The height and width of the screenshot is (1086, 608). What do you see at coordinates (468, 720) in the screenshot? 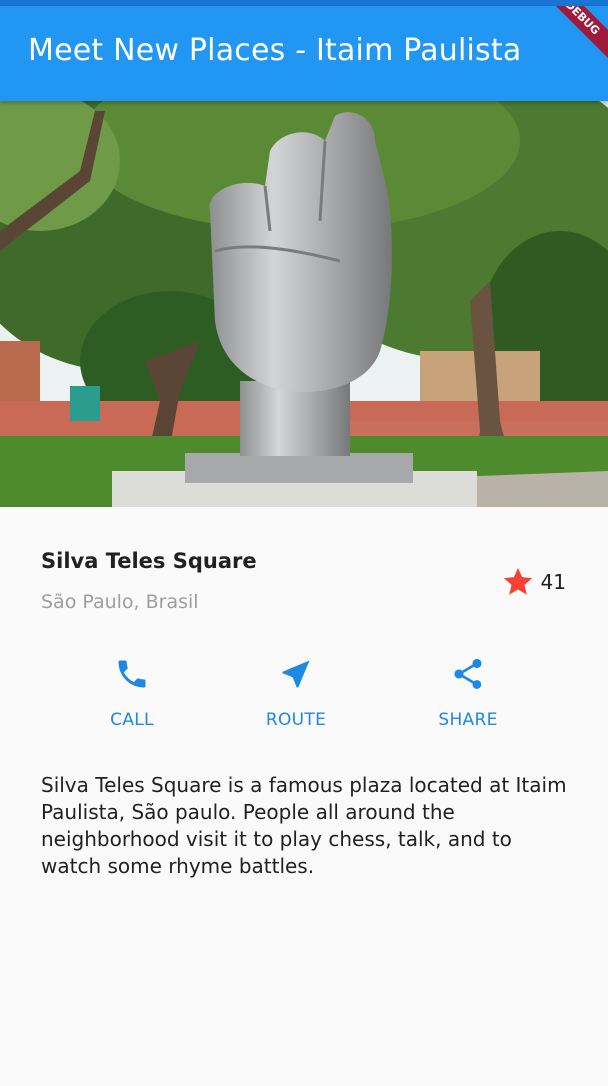
I see `share-label: SHARE` at bounding box center [468, 720].